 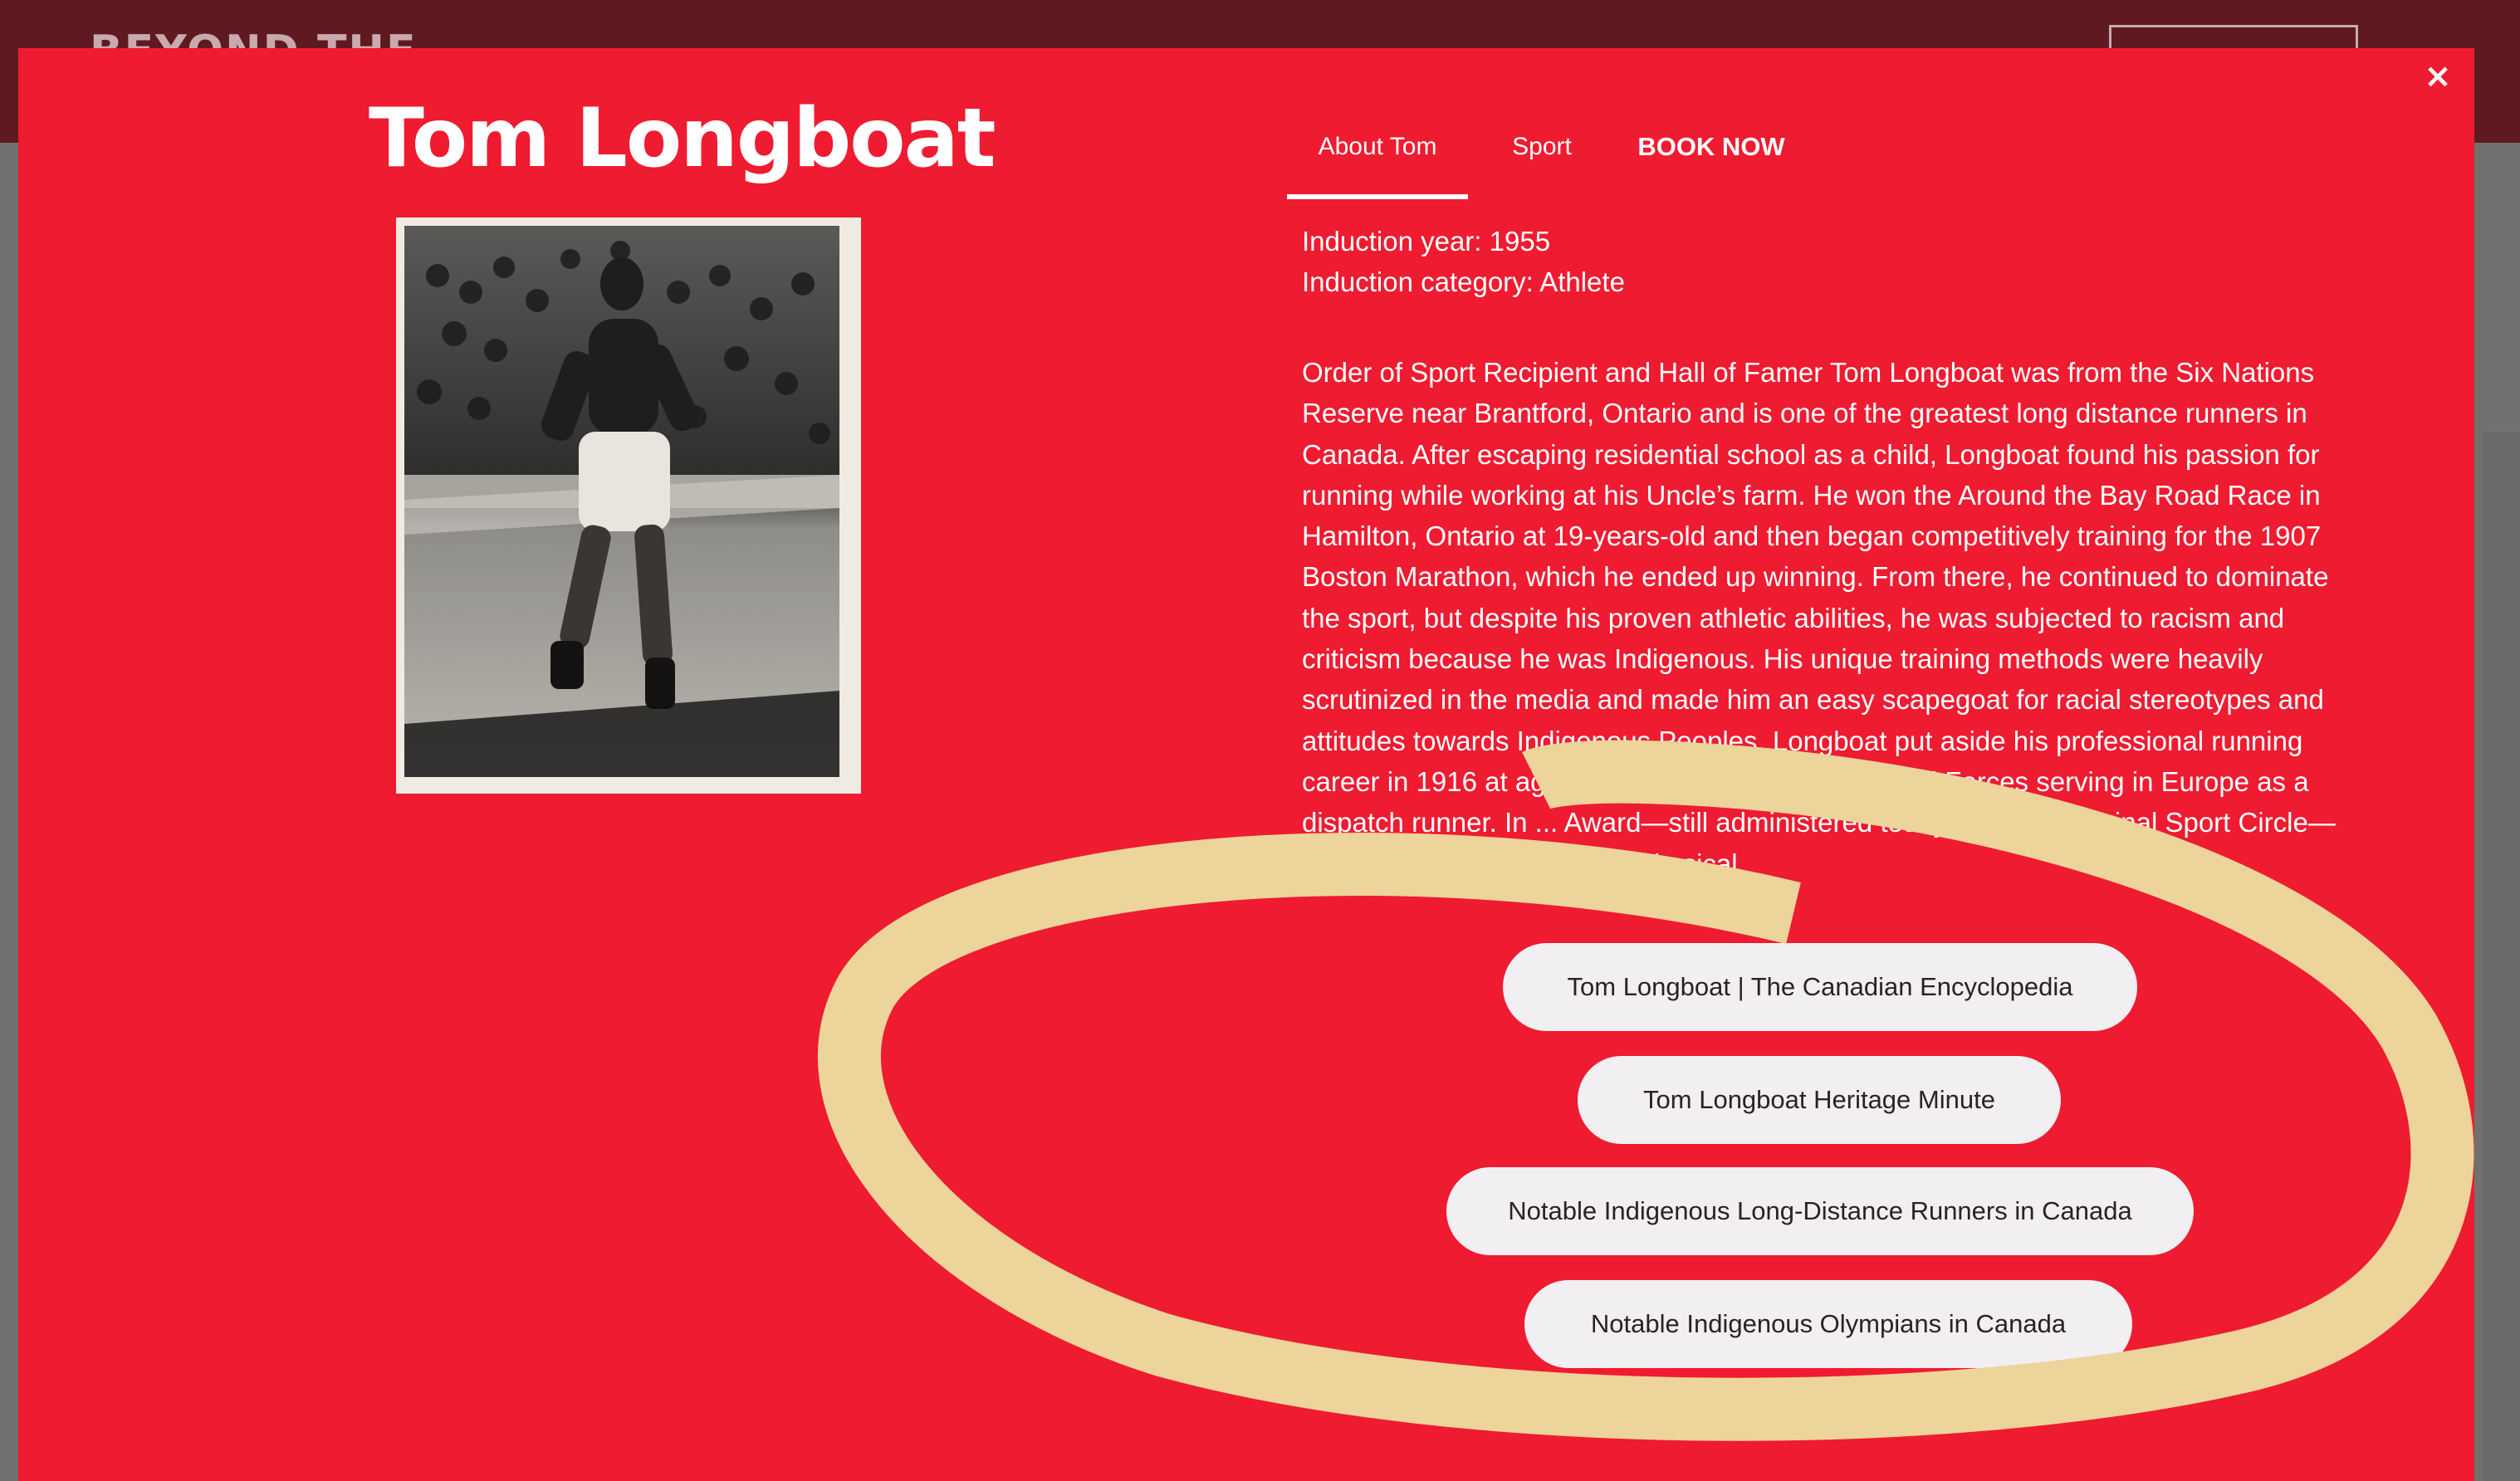 I want to click on athlete-photo-image, so click(x=621, y=501).